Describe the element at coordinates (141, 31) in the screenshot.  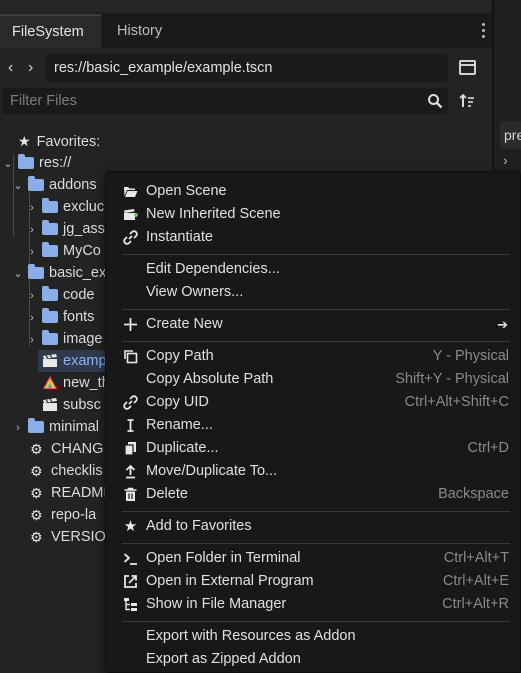
I see `tab-history: History` at that location.